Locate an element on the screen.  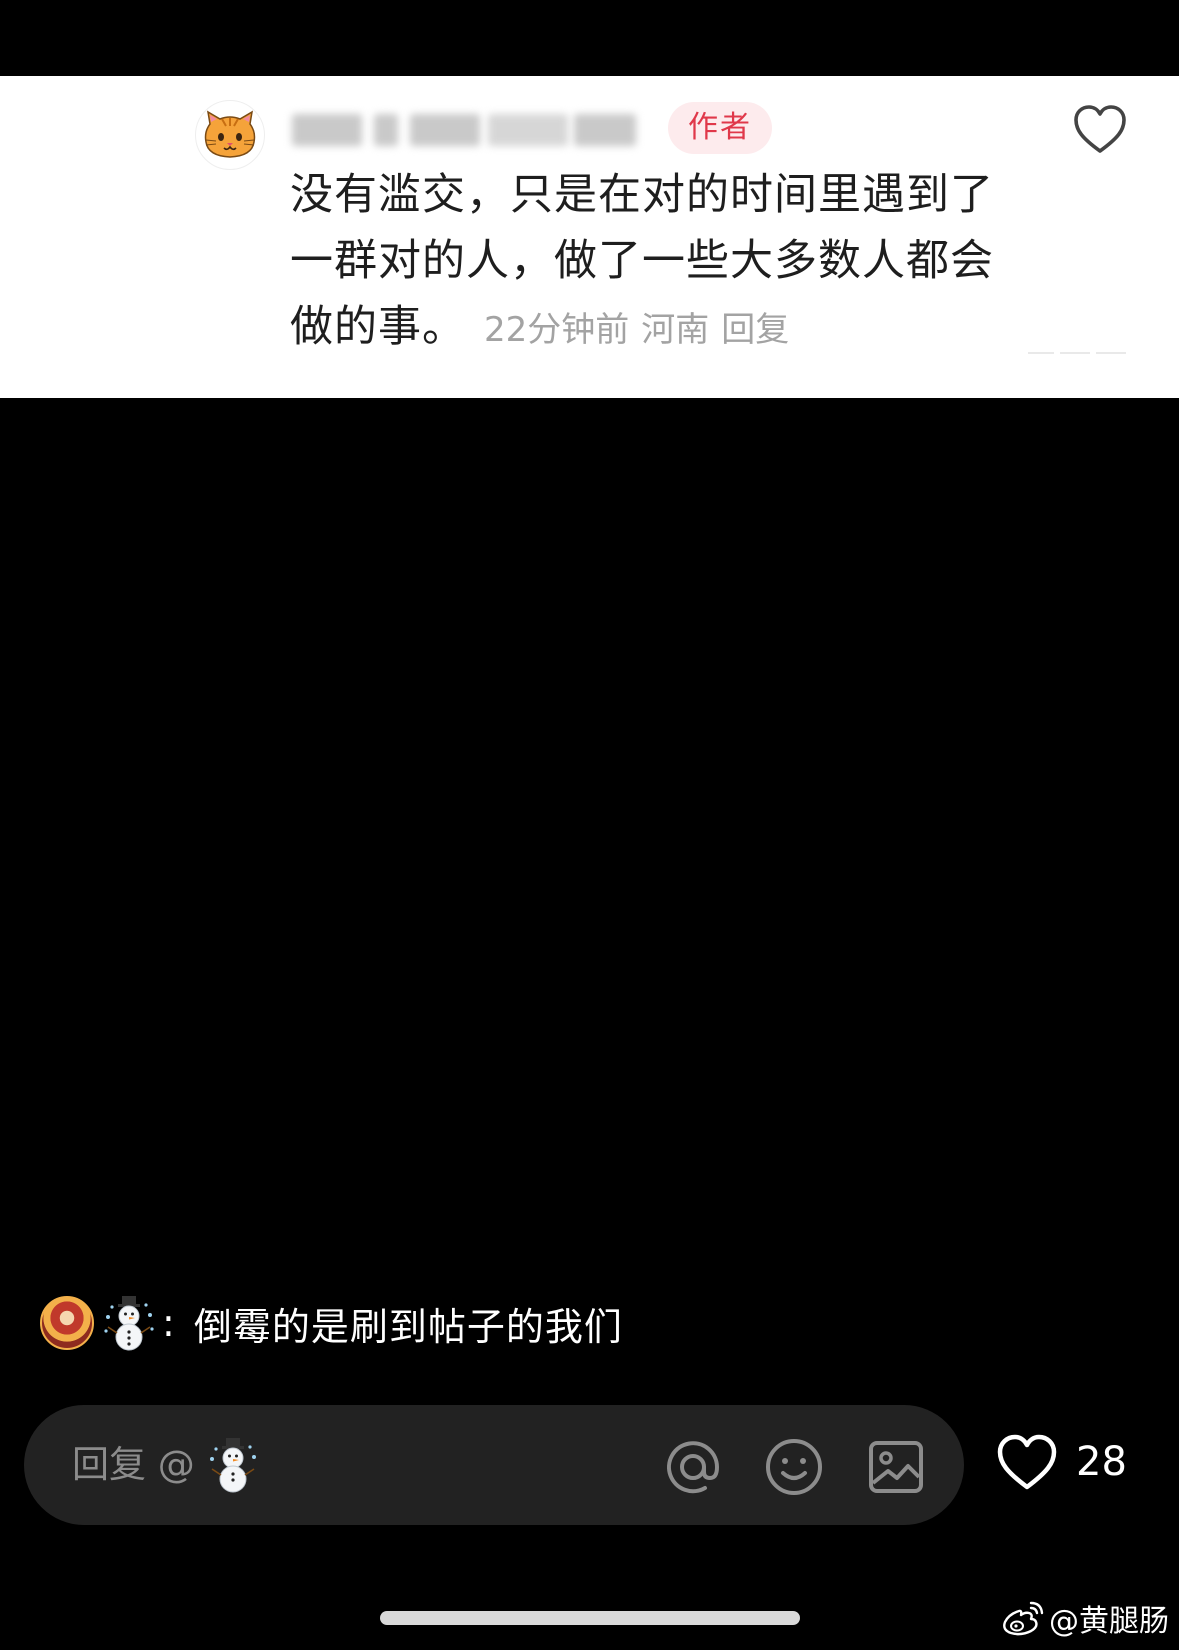
weibo-watermark: @黄腿肠 is located at coordinates (1085, 1618).